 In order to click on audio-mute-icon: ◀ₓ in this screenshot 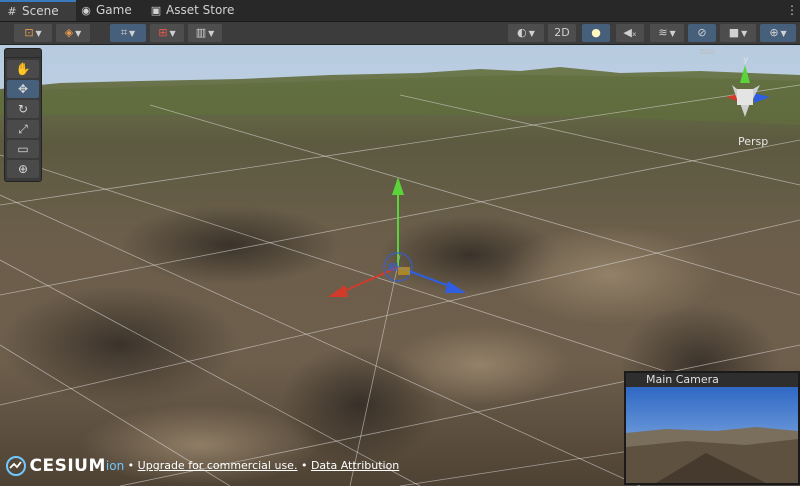, I will do `click(630, 32)`.